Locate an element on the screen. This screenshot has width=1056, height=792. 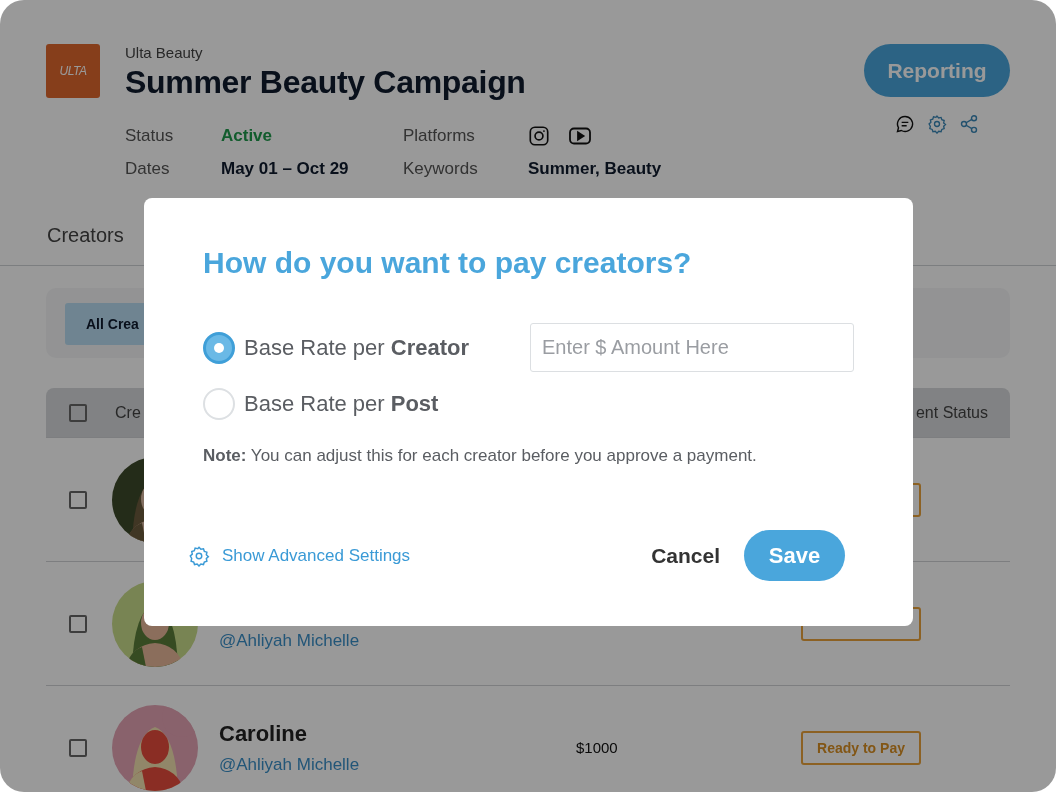
filter-button: All Crea is located at coordinates (104, 324).